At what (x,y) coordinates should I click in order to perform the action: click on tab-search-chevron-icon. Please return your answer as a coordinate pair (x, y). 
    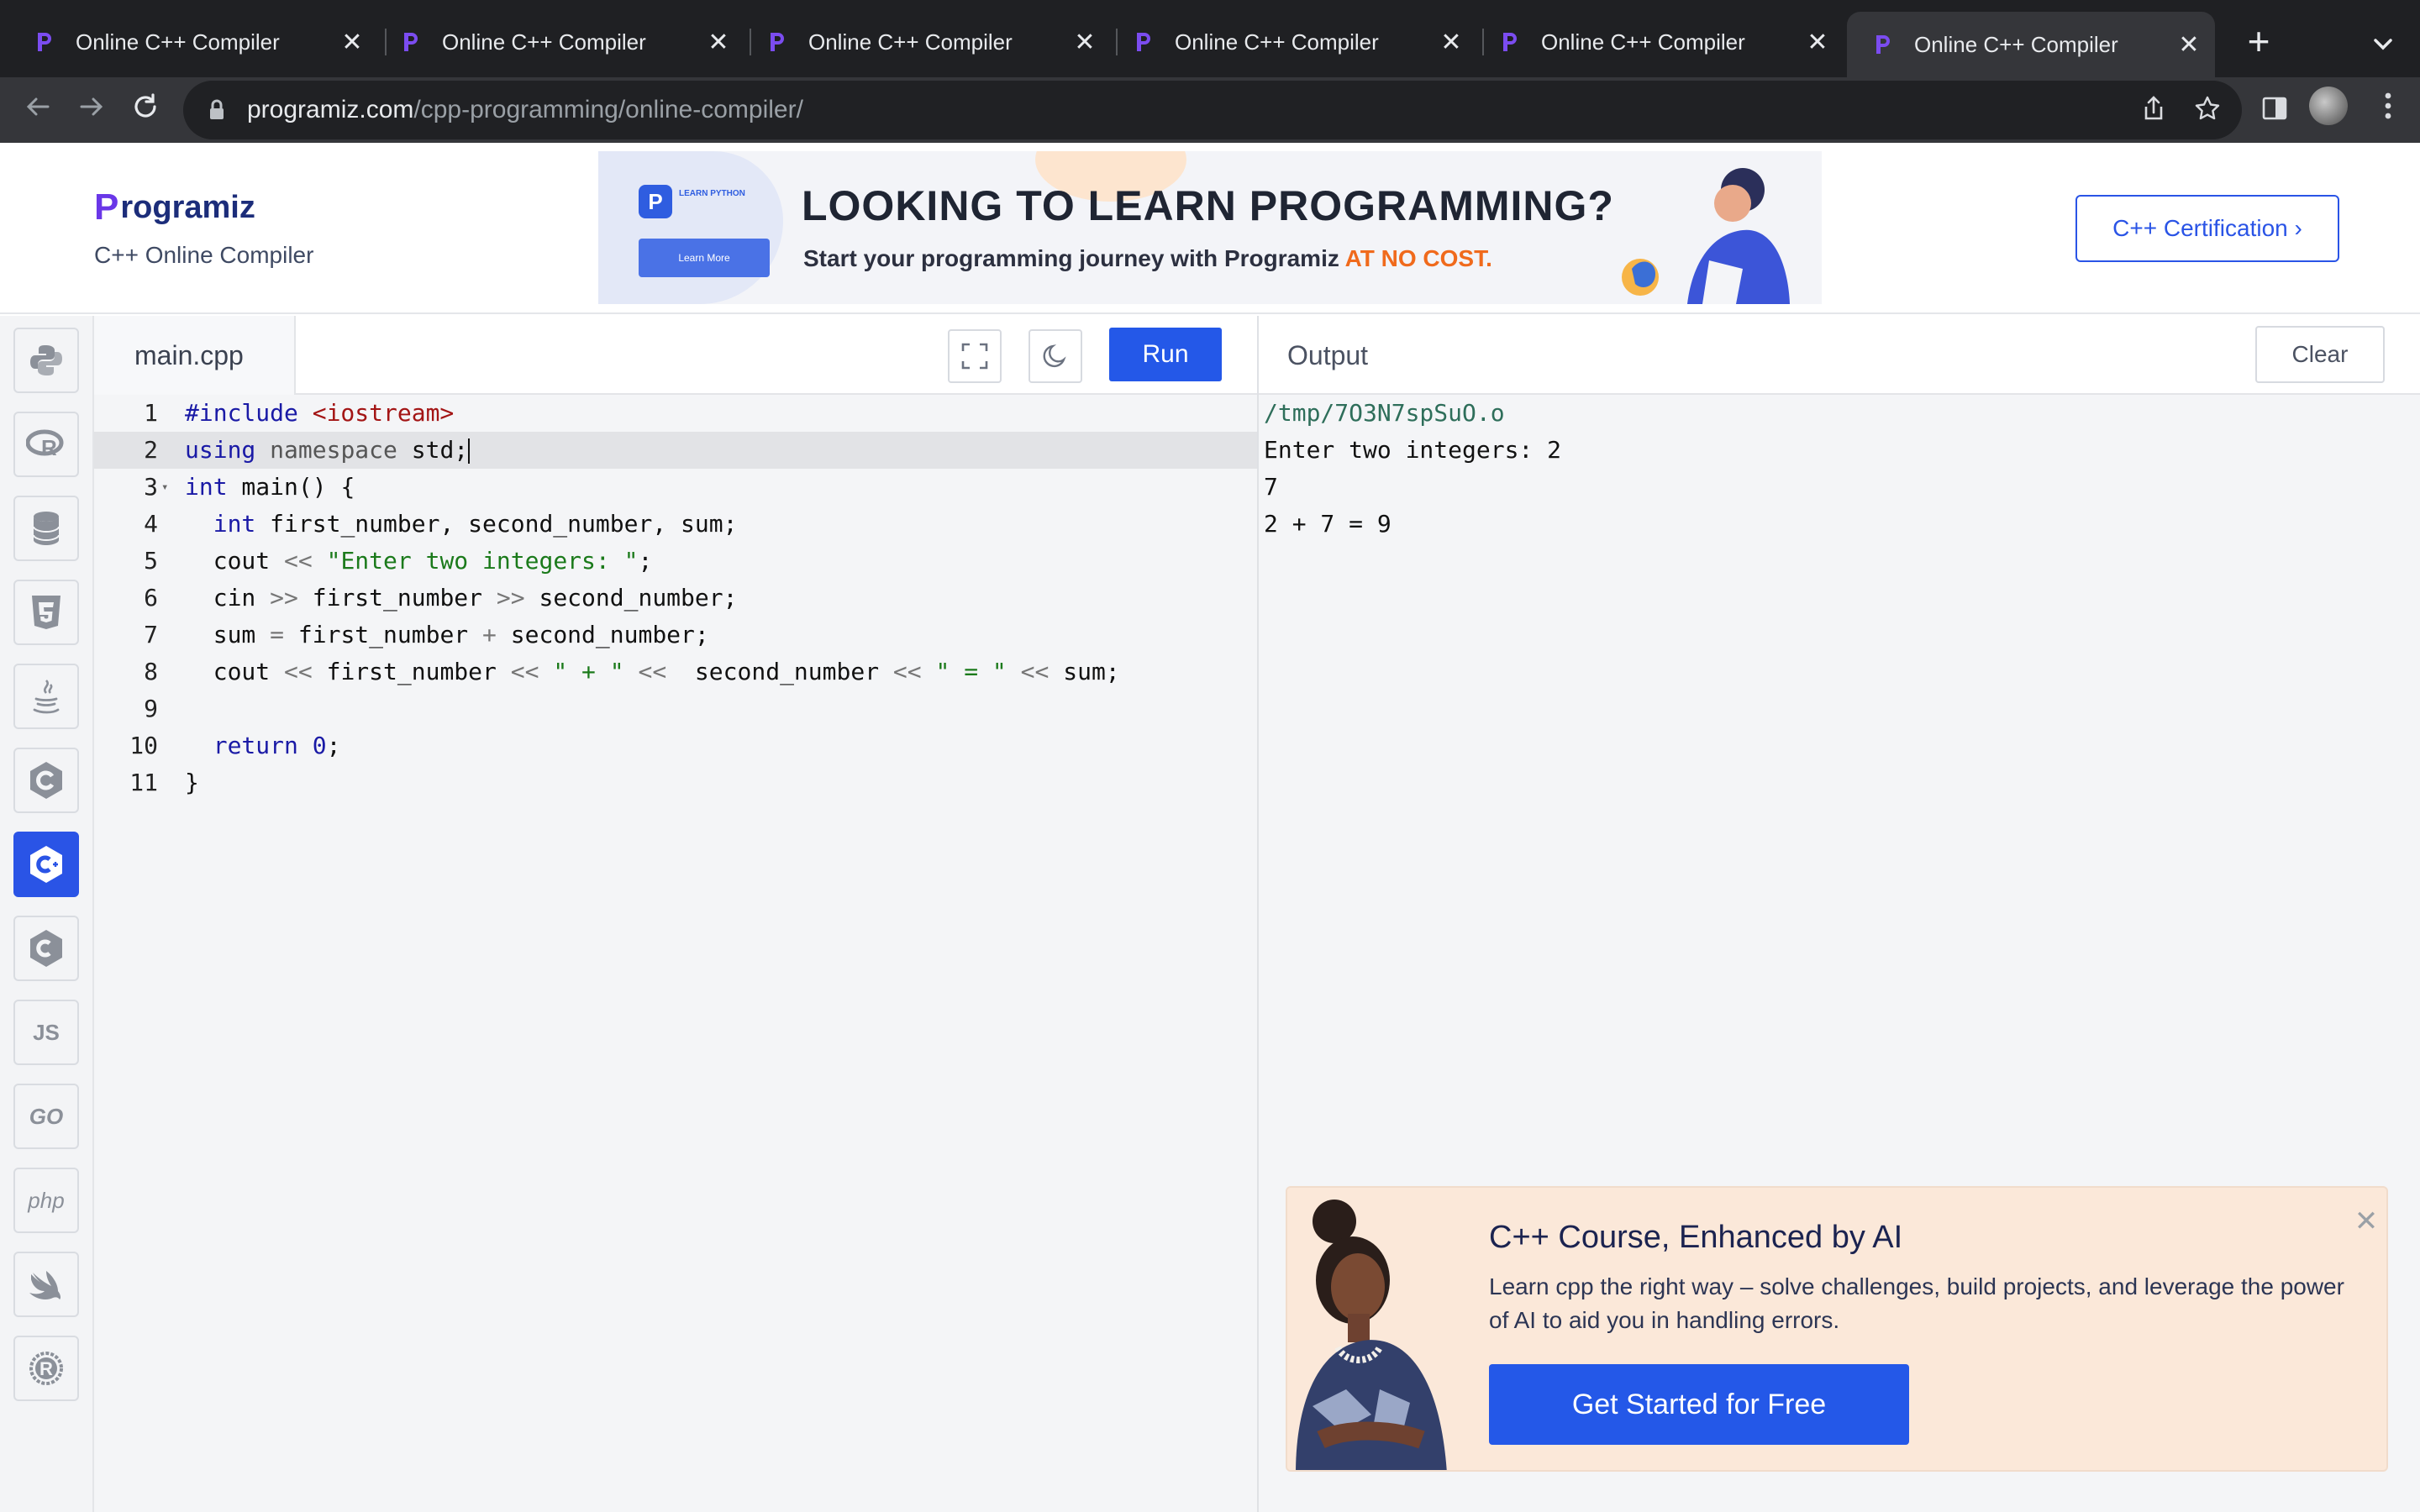
    Looking at the image, I should click on (2383, 44).